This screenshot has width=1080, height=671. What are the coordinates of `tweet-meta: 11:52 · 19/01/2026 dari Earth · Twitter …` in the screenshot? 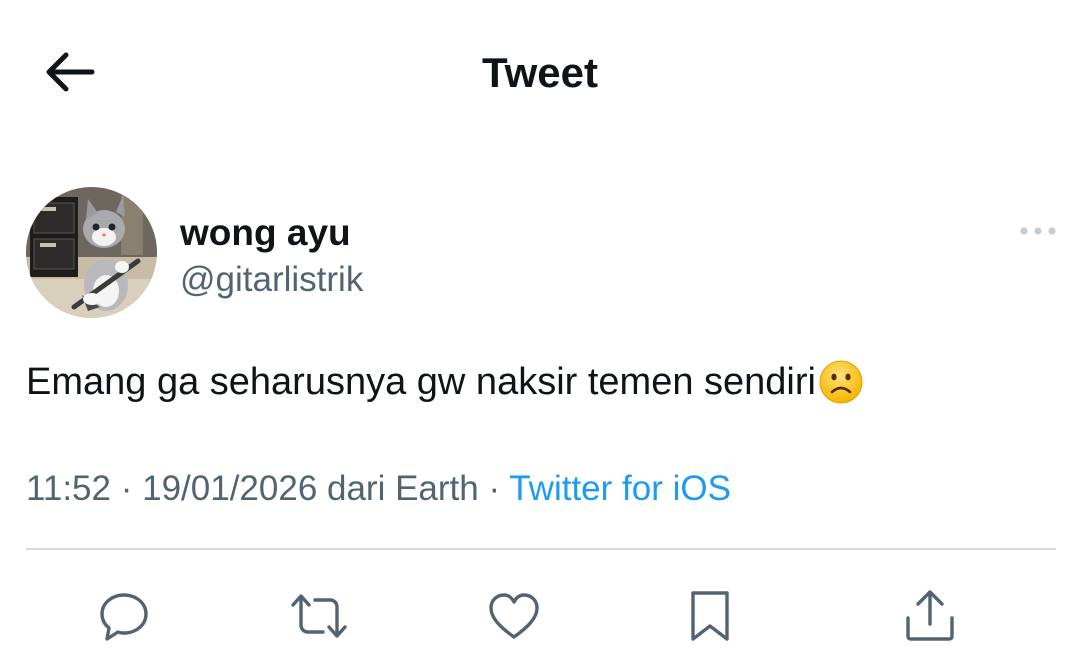 It's located at (378, 489).